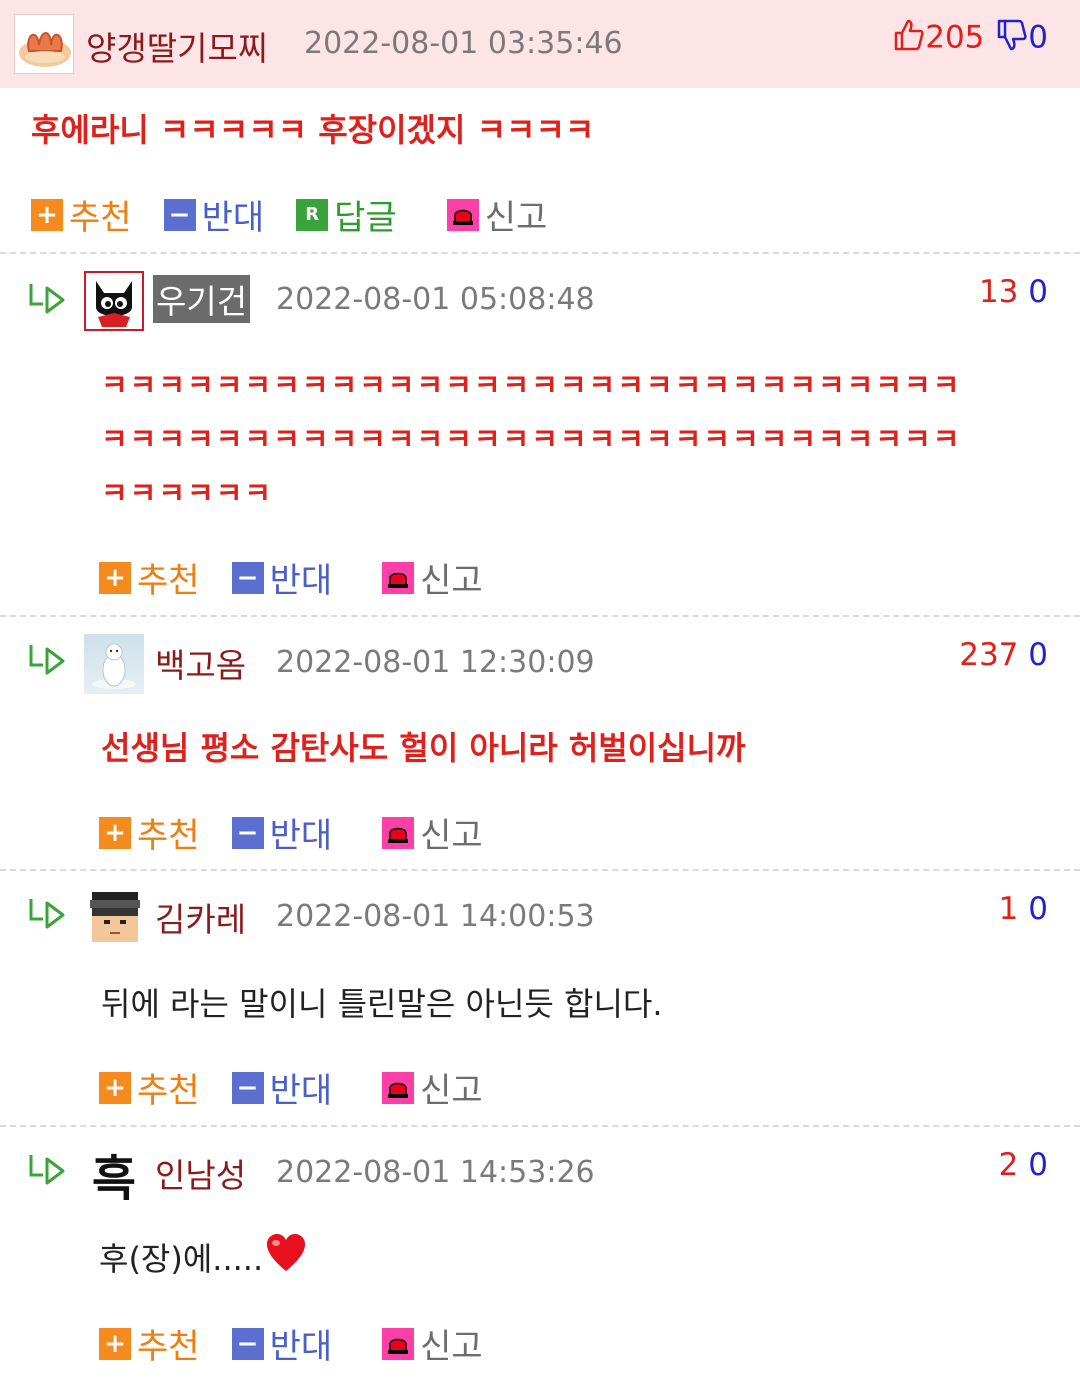 This screenshot has height=1379, width=1080. What do you see at coordinates (998, 292) in the screenshot?
I see `up-count: 13` at bounding box center [998, 292].